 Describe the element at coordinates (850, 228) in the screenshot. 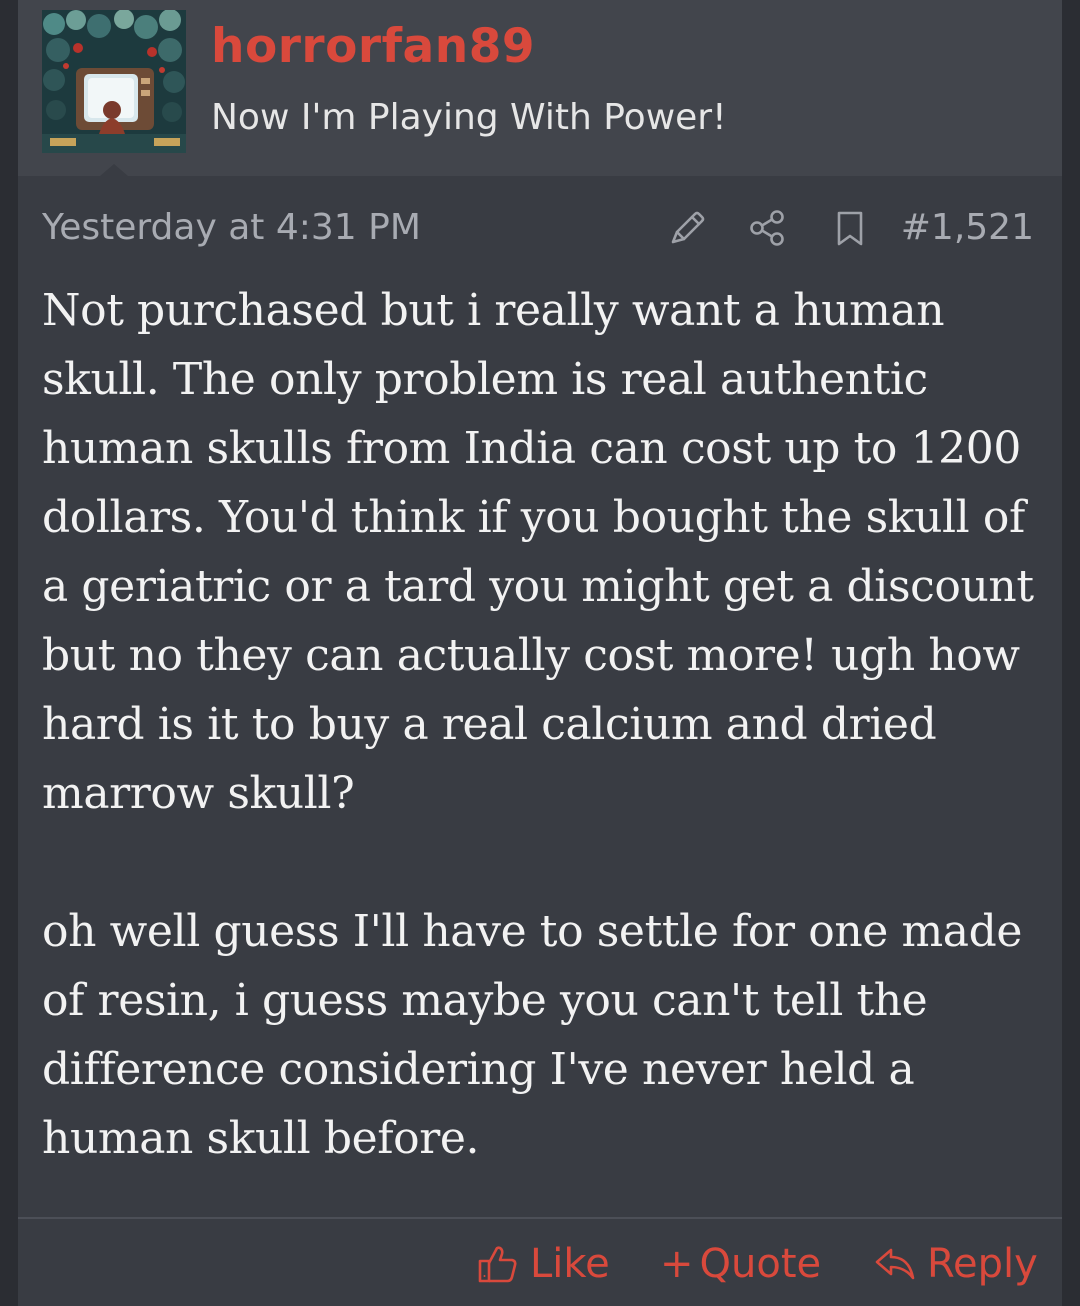

I see `bookmark-icon` at that location.